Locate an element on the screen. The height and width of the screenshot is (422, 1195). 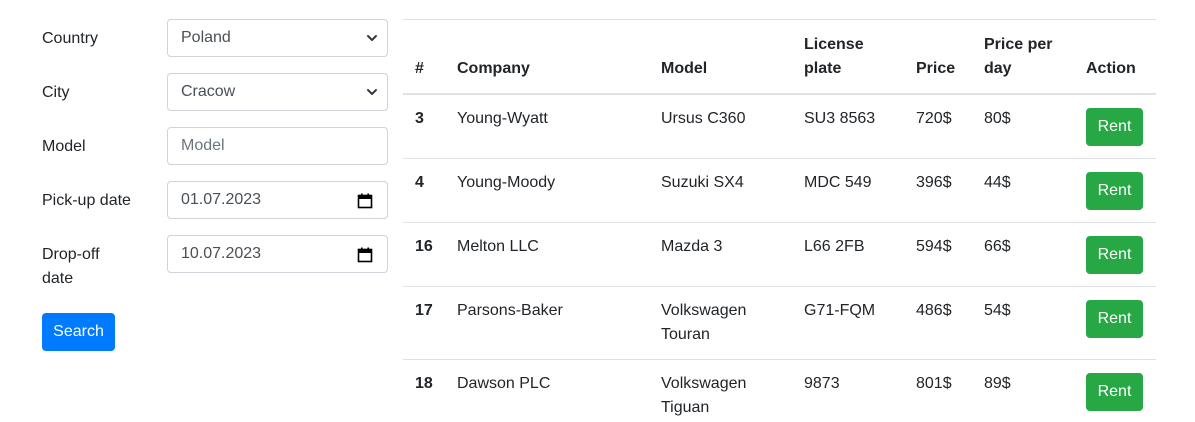
header-price-per-day-line2: day is located at coordinates (998, 68).